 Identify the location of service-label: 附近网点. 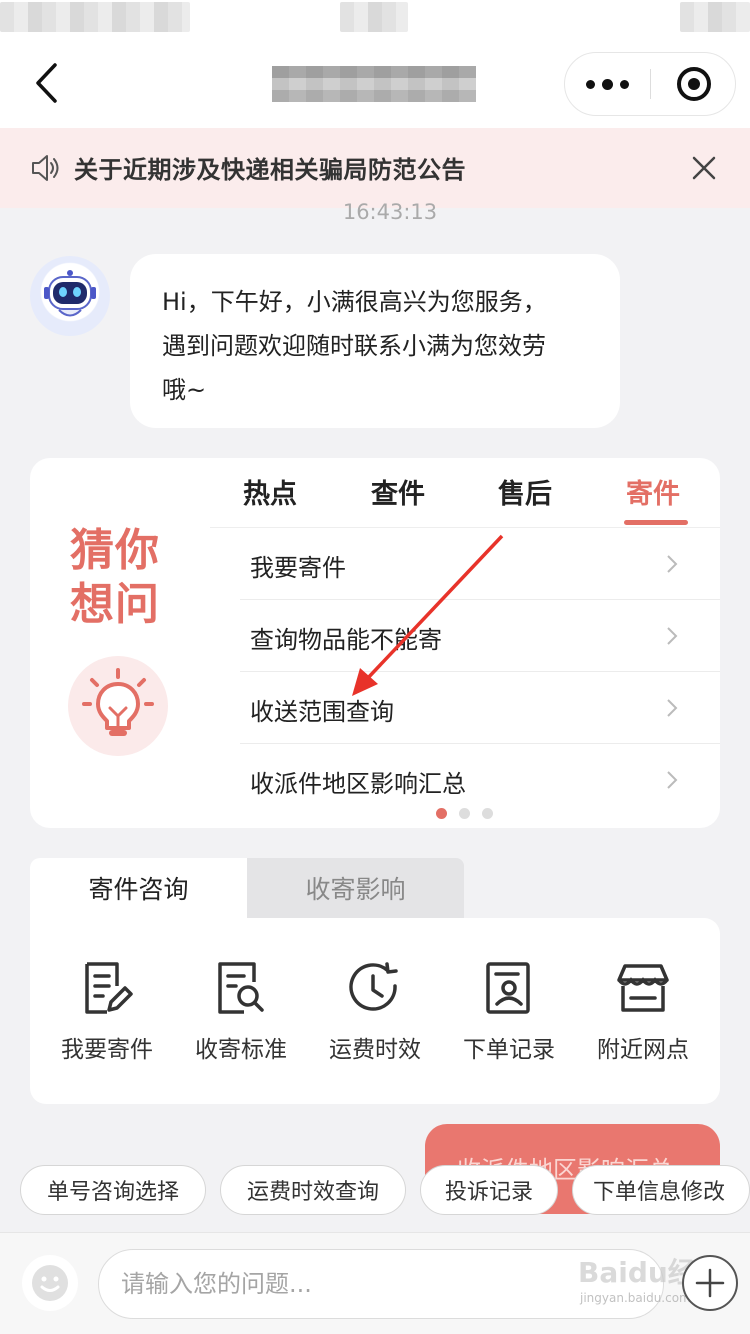
(643, 1050).